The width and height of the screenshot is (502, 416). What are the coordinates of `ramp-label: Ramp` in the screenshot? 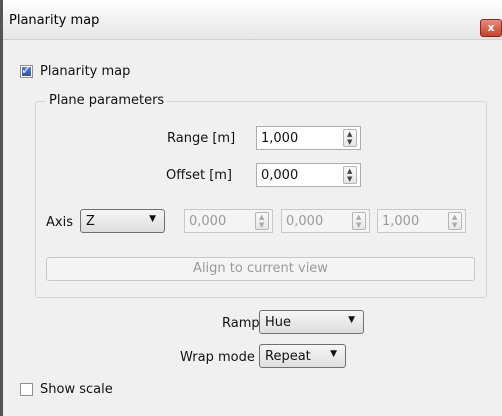 It's located at (241, 323).